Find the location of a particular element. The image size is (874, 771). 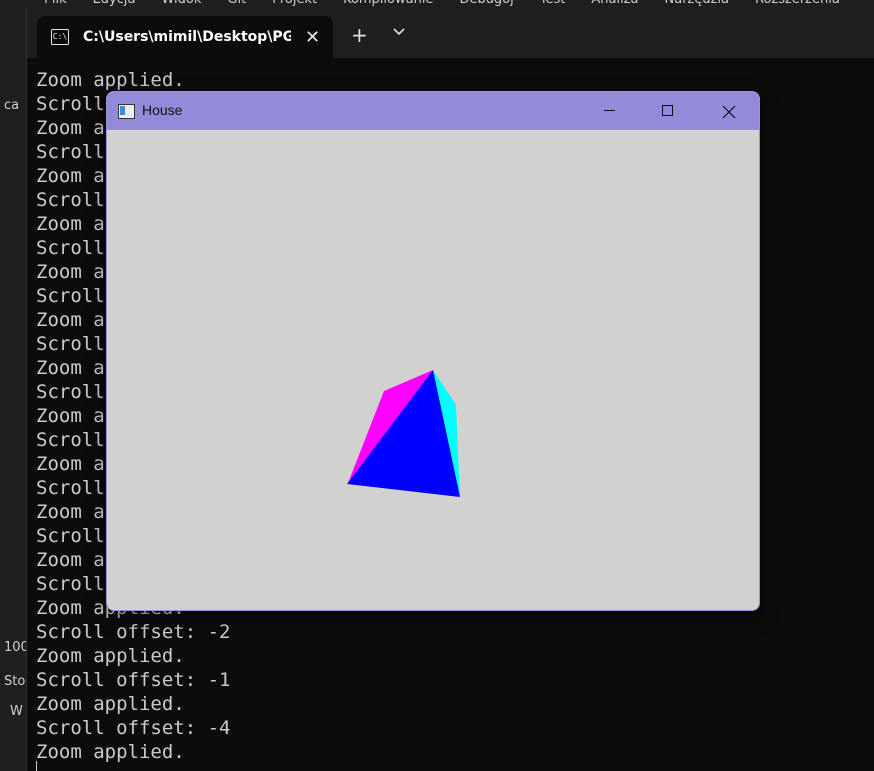

ide-menu-item: Git is located at coordinates (236, 3).